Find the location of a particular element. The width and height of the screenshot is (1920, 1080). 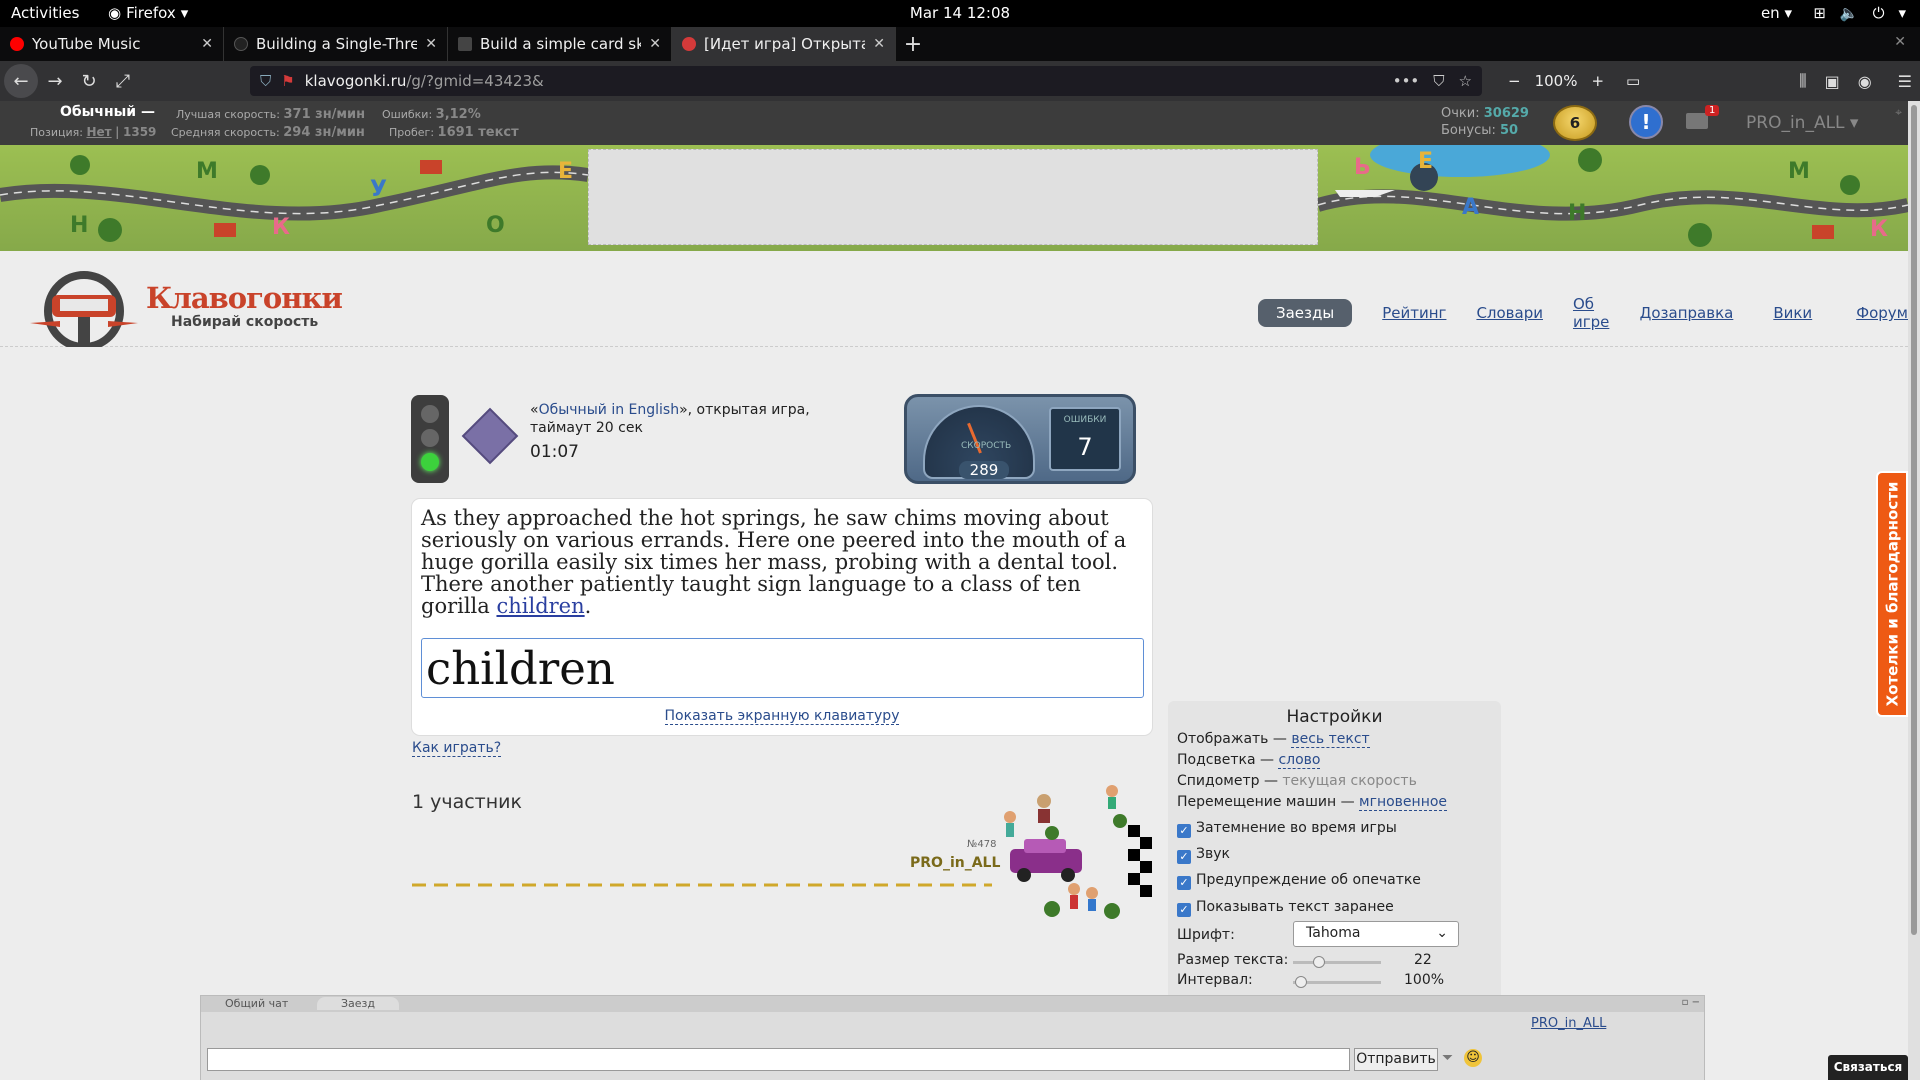

account-icon: ◉ is located at coordinates (1865, 81).